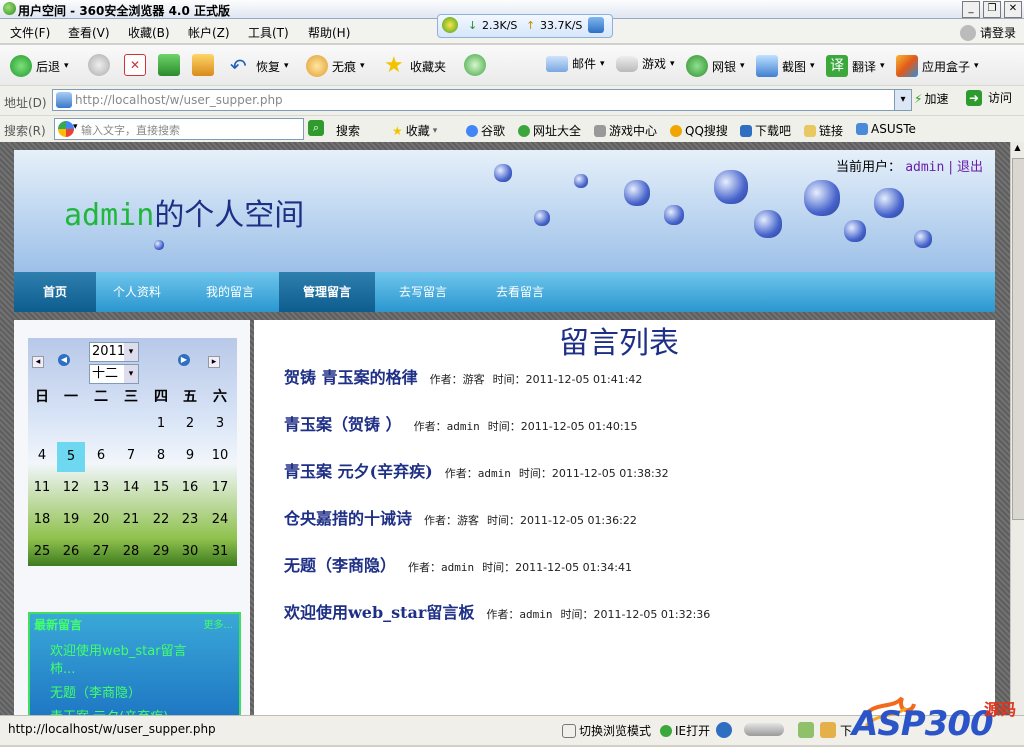  Describe the element at coordinates (209, 32) in the screenshot. I see `menu-account: 帐户(Z)` at that location.